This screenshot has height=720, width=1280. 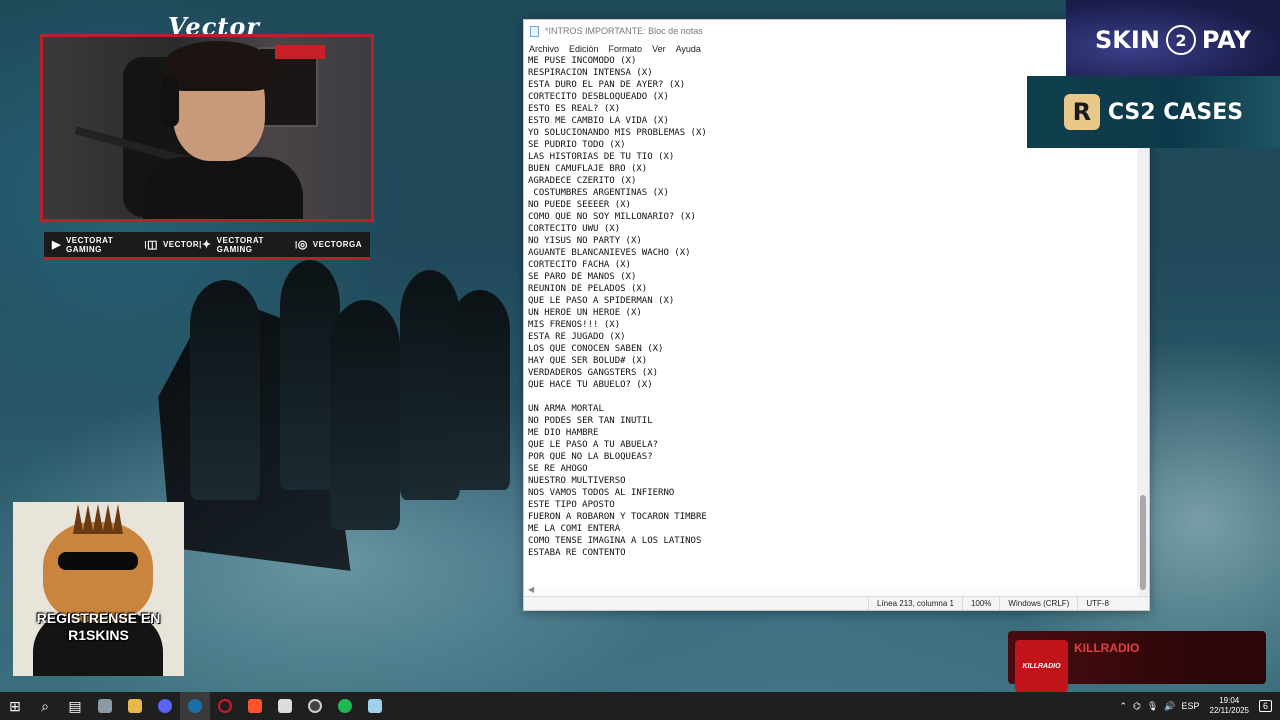 I want to click on folder-icon, so click(x=135, y=706).